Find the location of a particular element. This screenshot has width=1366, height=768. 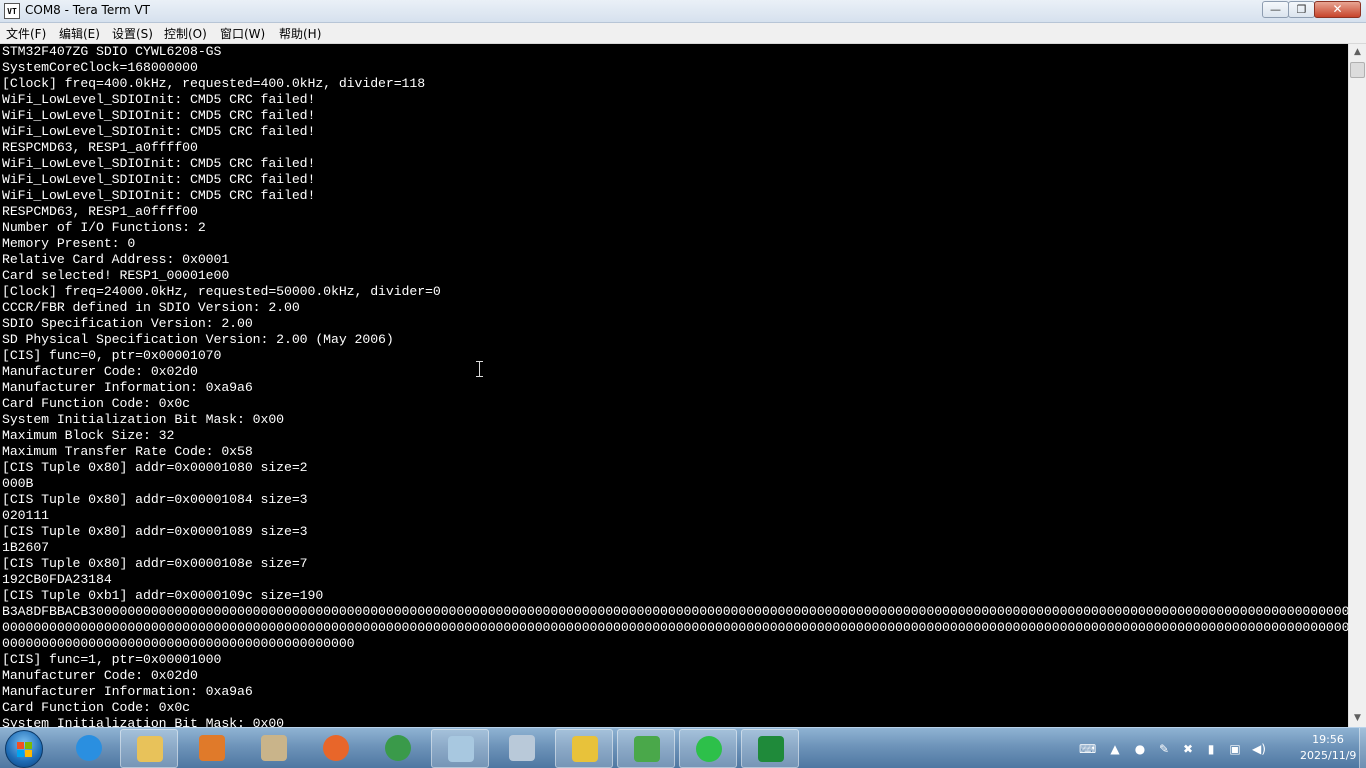

chrome-icon is located at coordinates (398, 748).